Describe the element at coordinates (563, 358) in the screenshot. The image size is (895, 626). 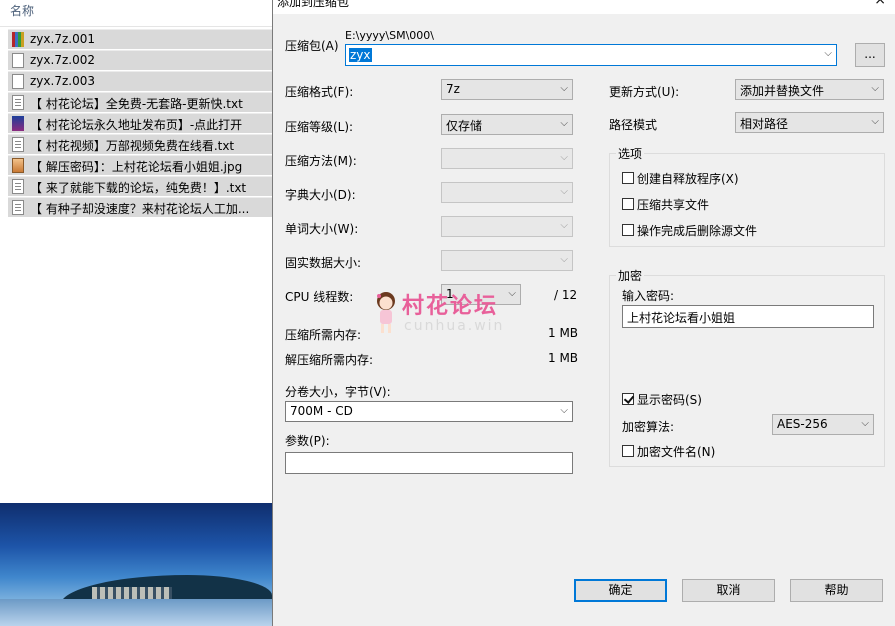
I see `decompress-memory-value: 1 MB` at that location.